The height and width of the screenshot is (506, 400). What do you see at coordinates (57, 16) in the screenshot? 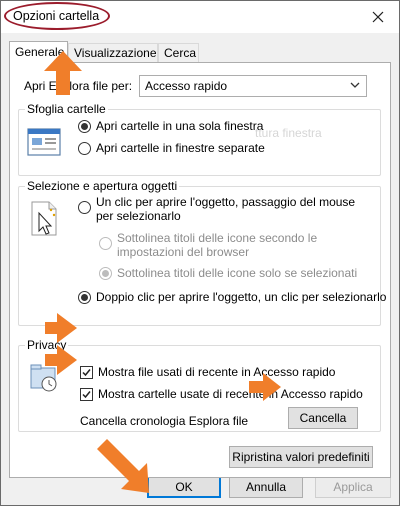
I see `title-highlight-ellipse` at bounding box center [57, 16].